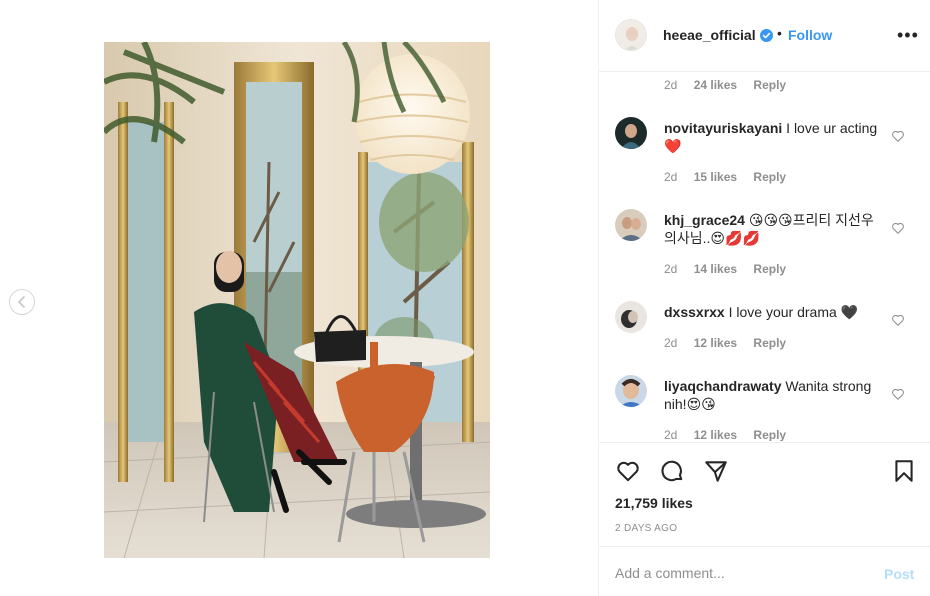 The image size is (930, 596). I want to click on commenter-username: dxssxrxx, so click(694, 312).